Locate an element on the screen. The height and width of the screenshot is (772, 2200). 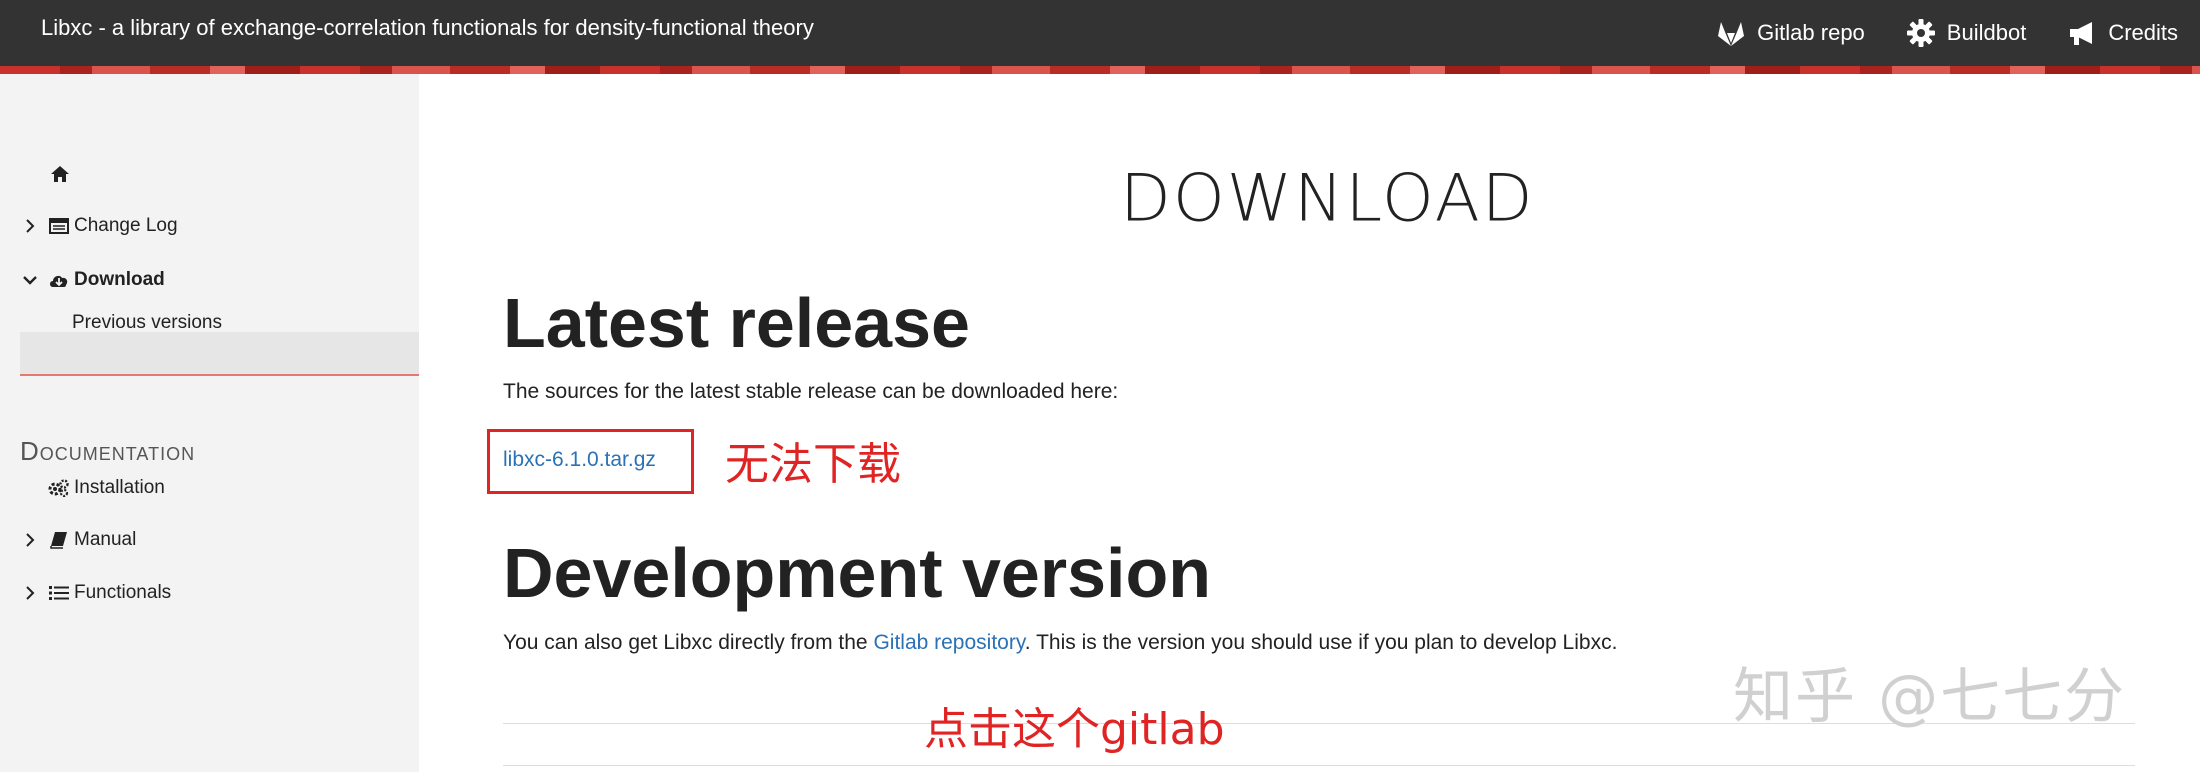
sidebar-item-manual: Manual is located at coordinates (78, 540).